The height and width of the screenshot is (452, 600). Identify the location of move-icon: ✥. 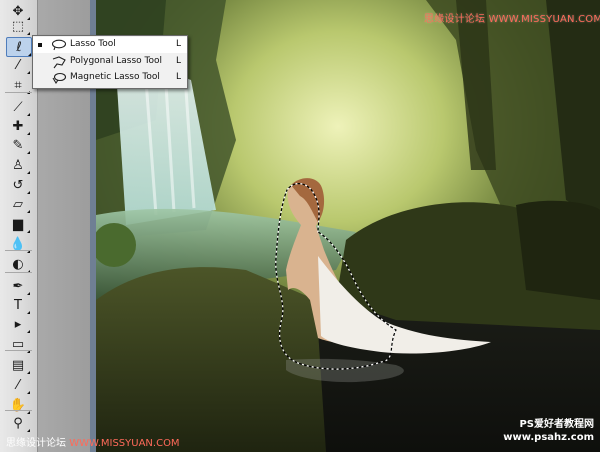
(18, 11).